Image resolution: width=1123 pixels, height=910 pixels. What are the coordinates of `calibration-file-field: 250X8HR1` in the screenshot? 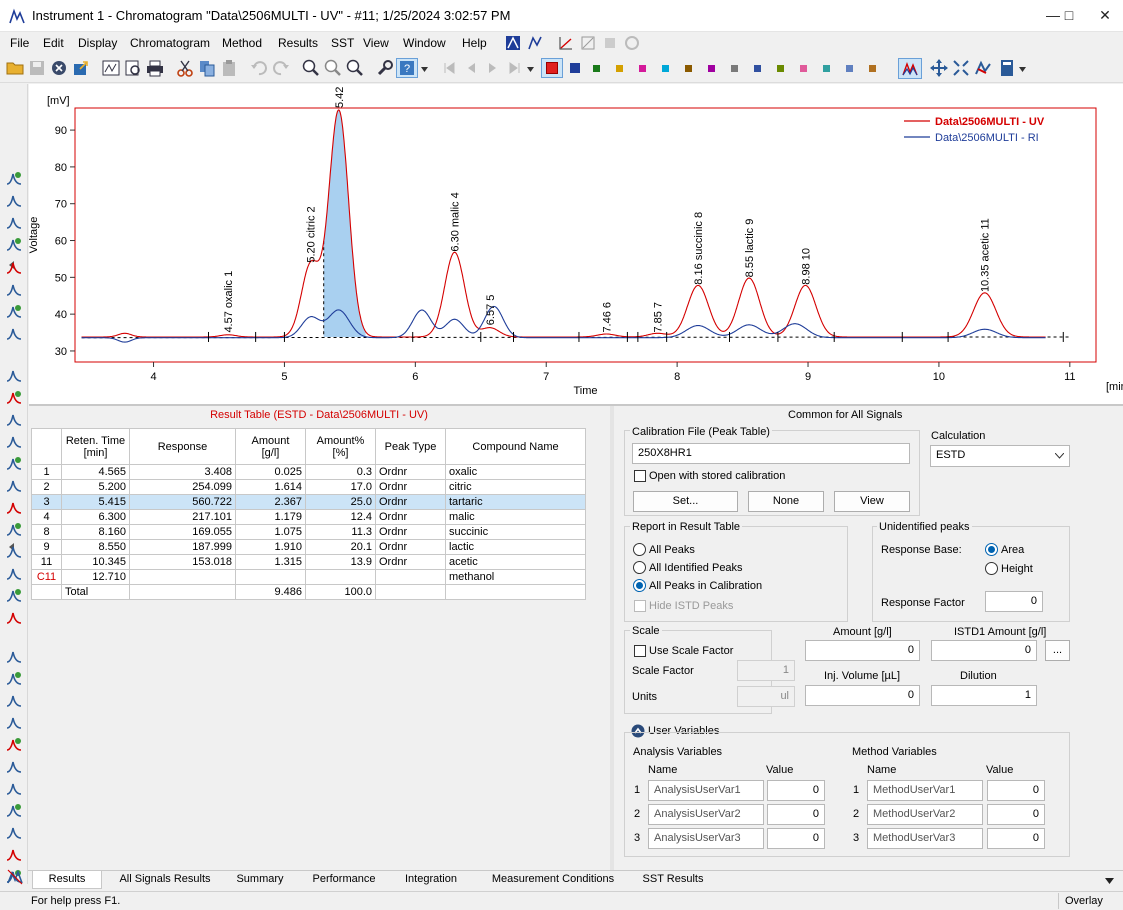 It's located at (771, 453).